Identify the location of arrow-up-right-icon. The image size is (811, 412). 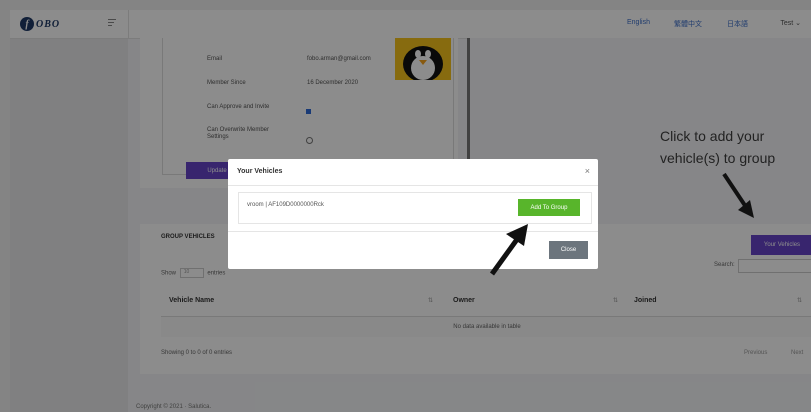
(508, 250).